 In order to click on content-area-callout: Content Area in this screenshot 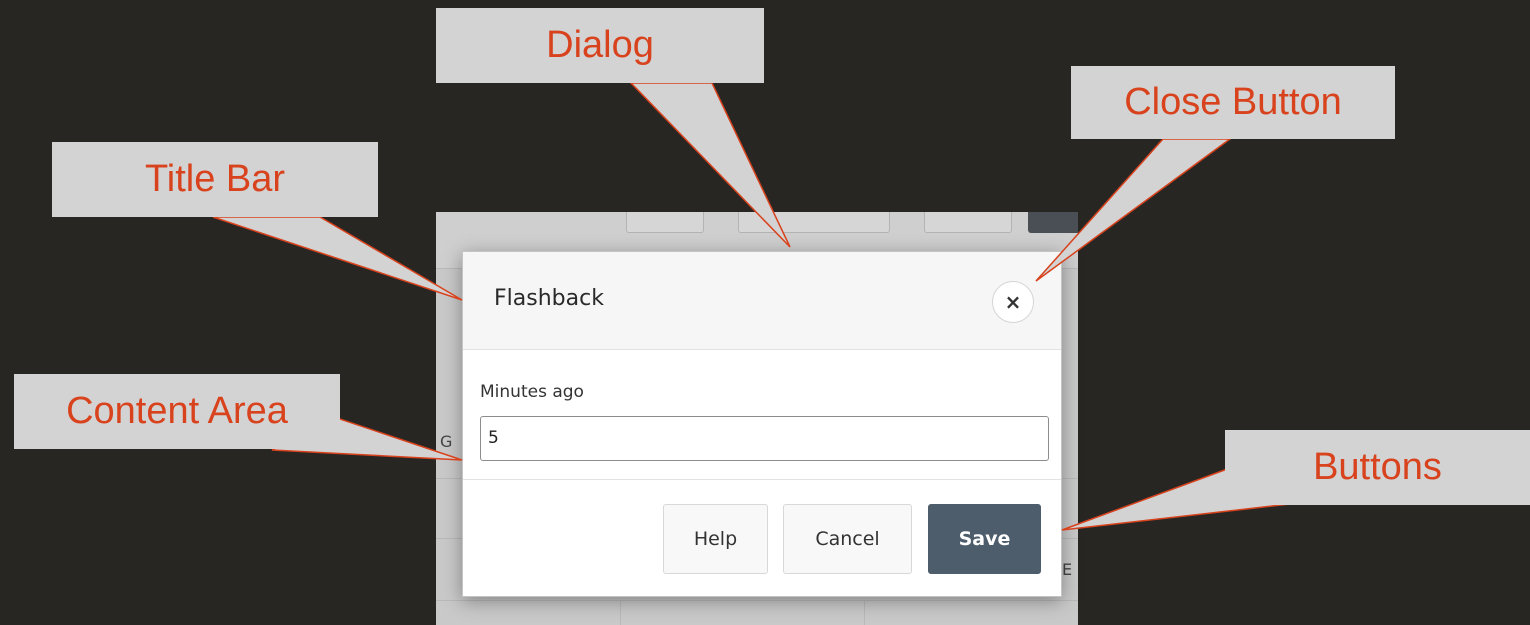, I will do `click(177, 411)`.